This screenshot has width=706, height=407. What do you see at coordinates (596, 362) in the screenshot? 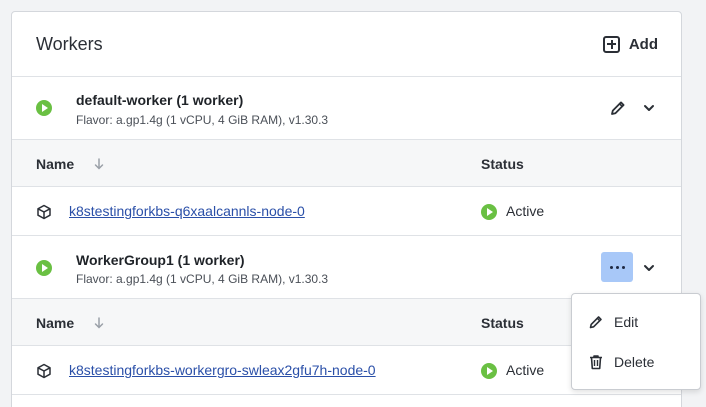
I see `trash-icon` at bounding box center [596, 362].